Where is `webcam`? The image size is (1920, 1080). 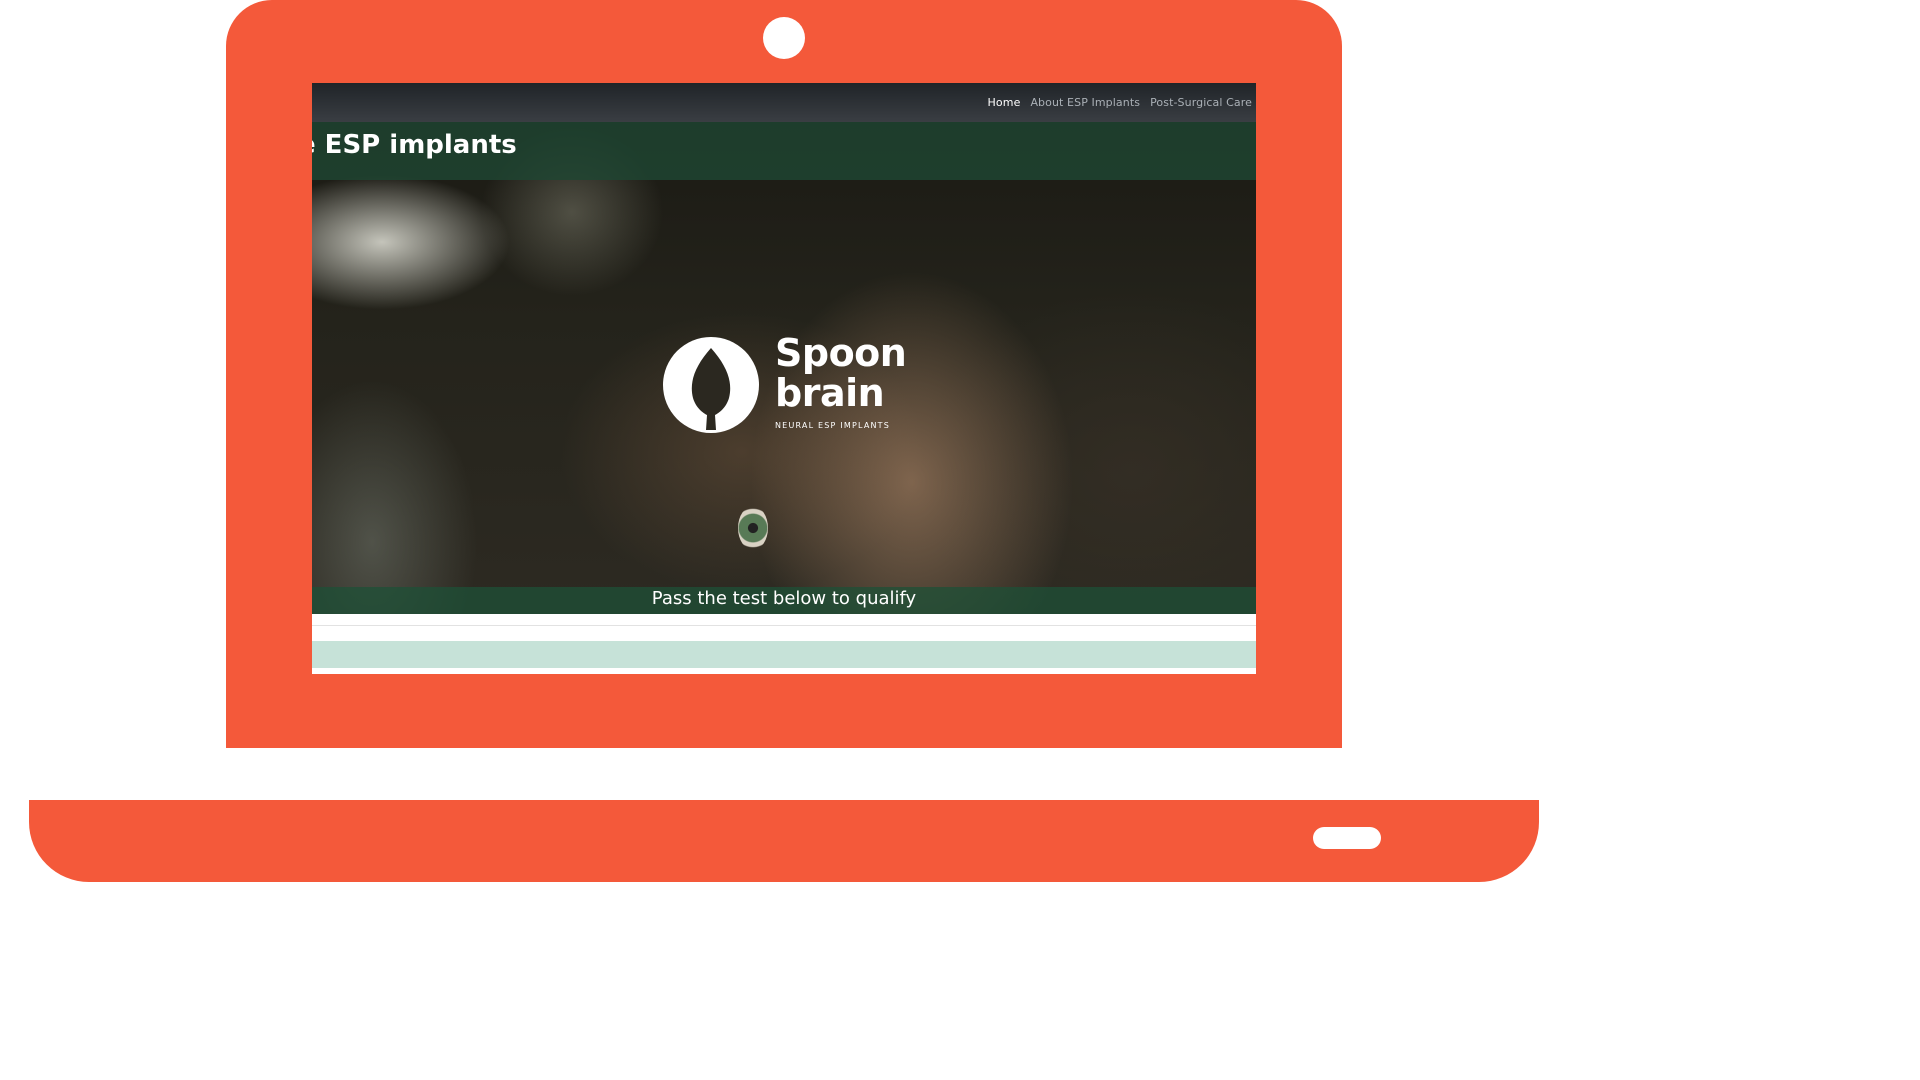
webcam is located at coordinates (784, 38).